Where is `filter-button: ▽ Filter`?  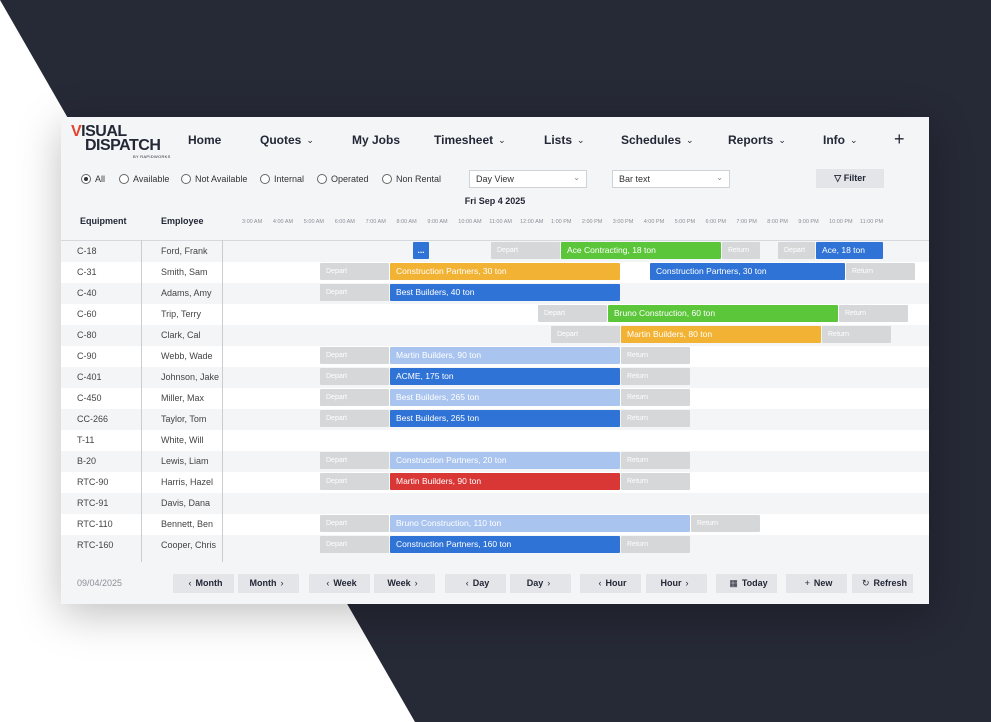 filter-button: ▽ Filter is located at coordinates (850, 178).